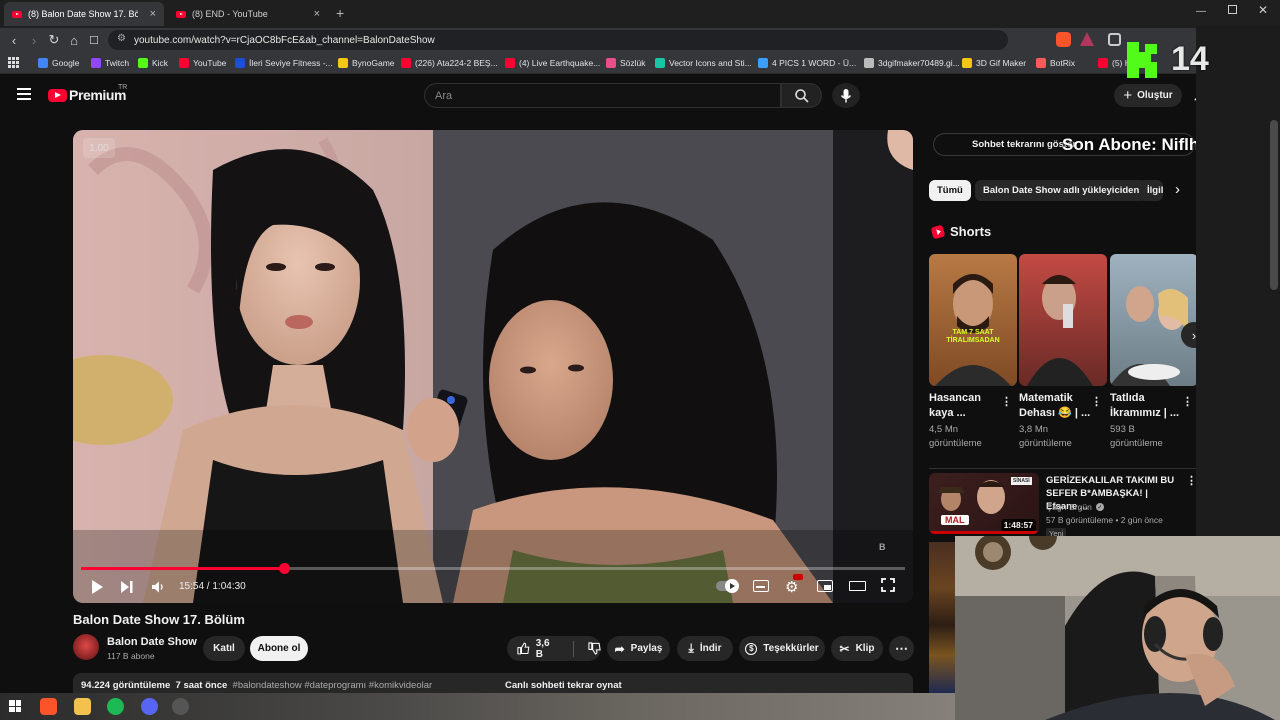 The height and width of the screenshot is (720, 1280). Describe the element at coordinates (57, 95) in the screenshot. I see `youtube-logo-icon` at that location.